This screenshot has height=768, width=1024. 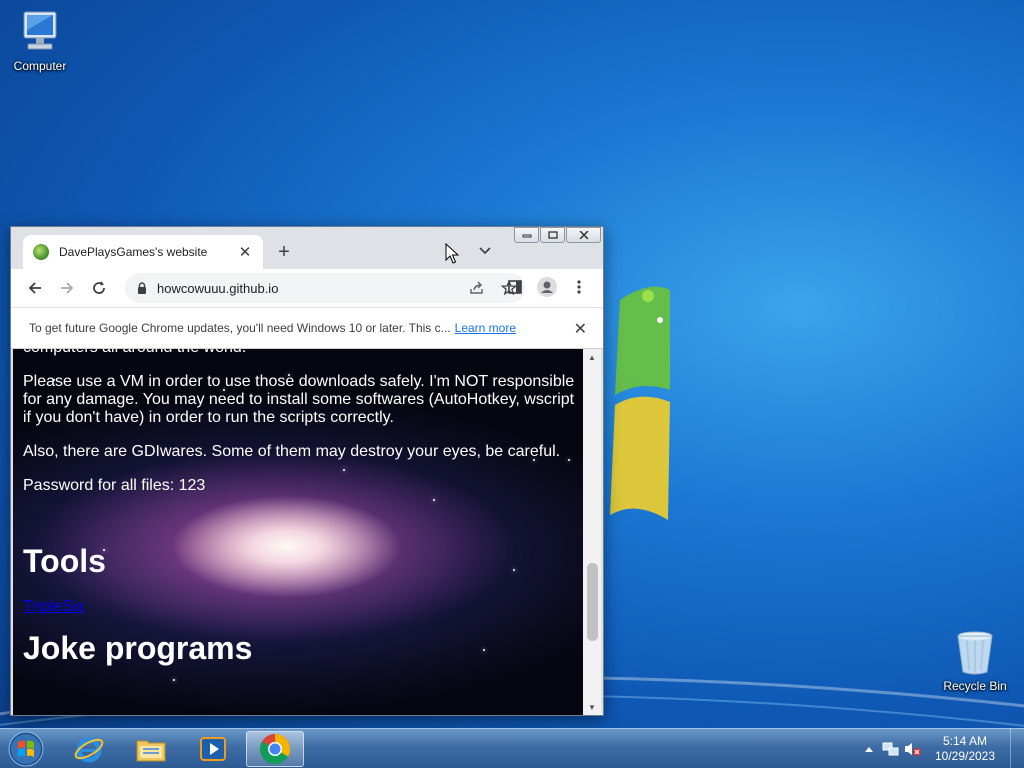 I want to click on paragraph-password: Password for all files: 123, so click(x=114, y=485).